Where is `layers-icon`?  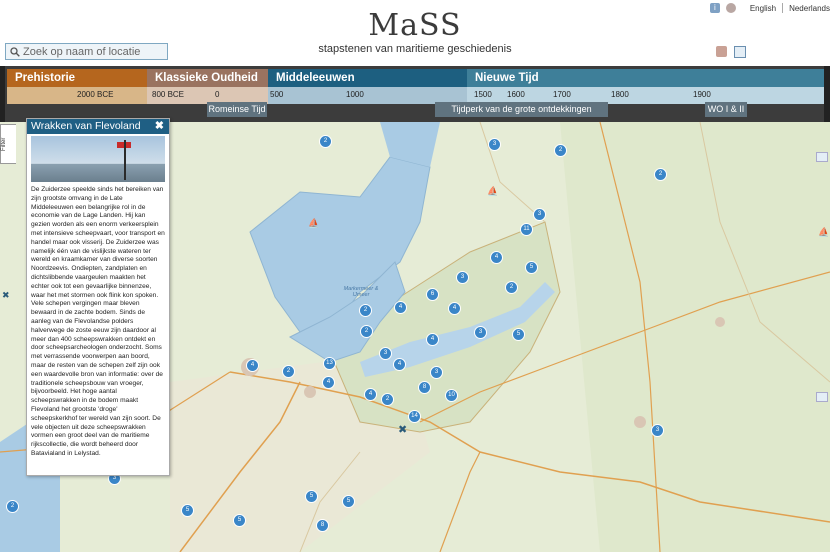 layers-icon is located at coordinates (740, 52).